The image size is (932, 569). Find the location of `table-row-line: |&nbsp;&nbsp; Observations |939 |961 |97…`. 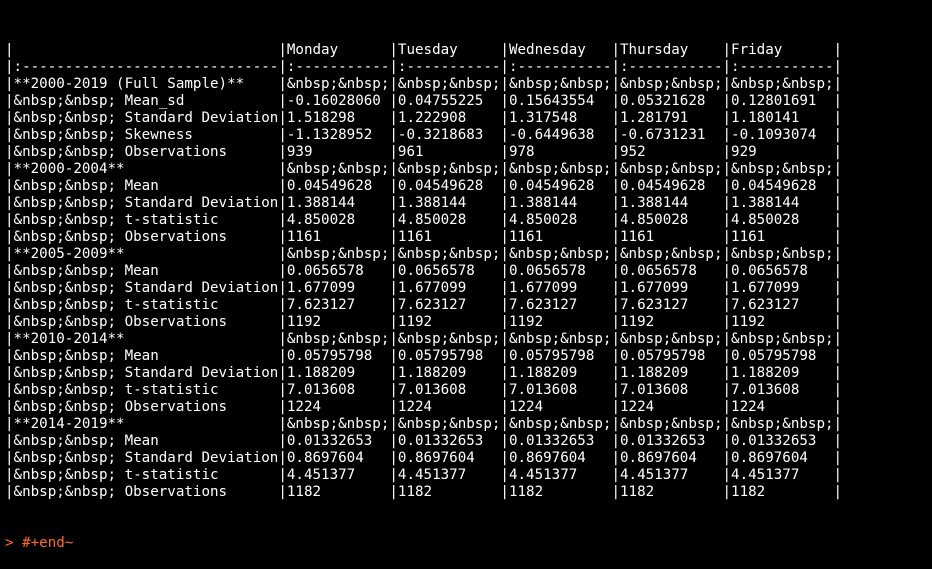

table-row-line: |&nbsp;&nbsp; Observations |939 |961 |97… is located at coordinates (424, 152).